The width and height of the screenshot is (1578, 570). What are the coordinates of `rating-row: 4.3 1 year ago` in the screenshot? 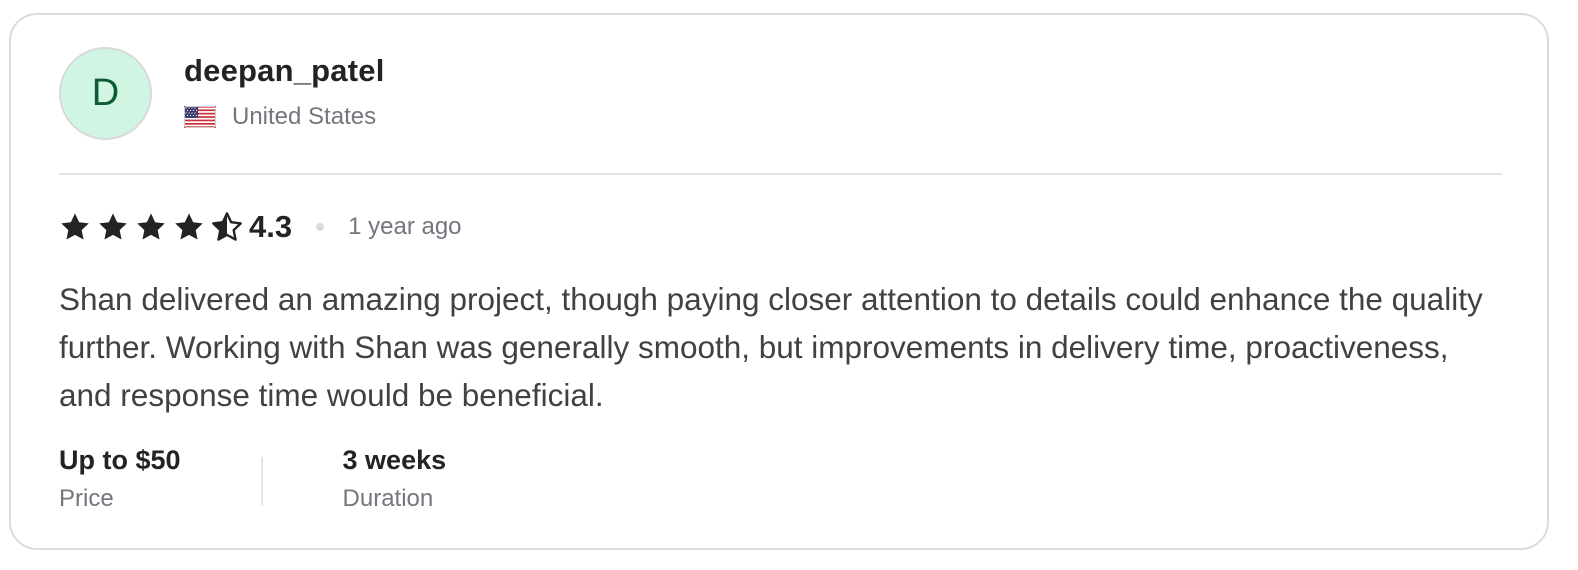 It's located at (260, 227).